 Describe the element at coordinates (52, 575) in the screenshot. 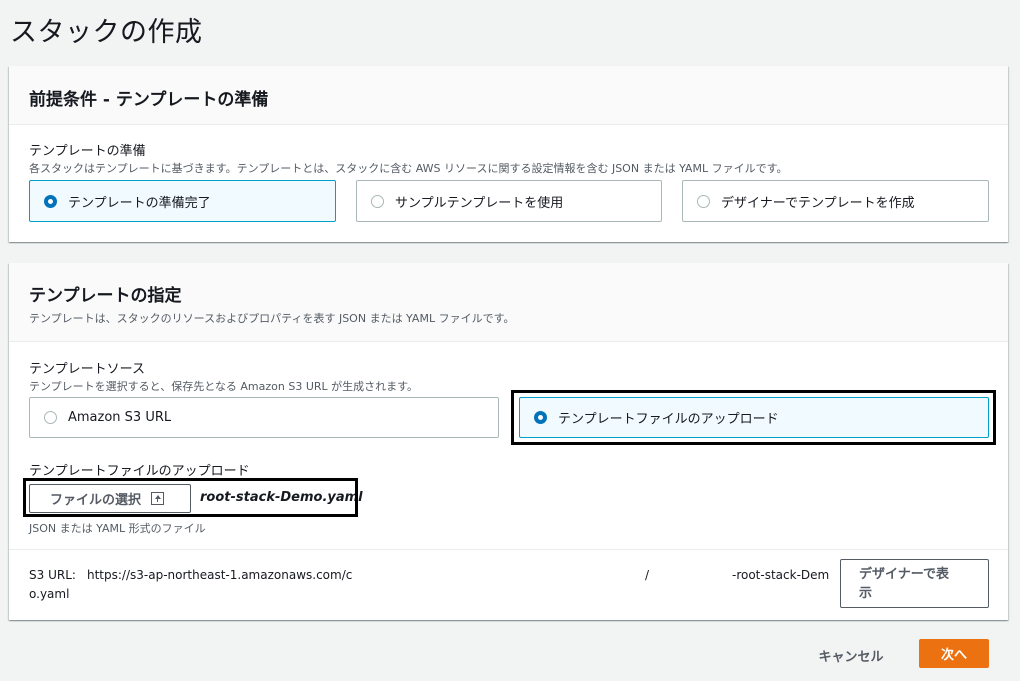

I see `s3-url-label: S3 URL:` at that location.